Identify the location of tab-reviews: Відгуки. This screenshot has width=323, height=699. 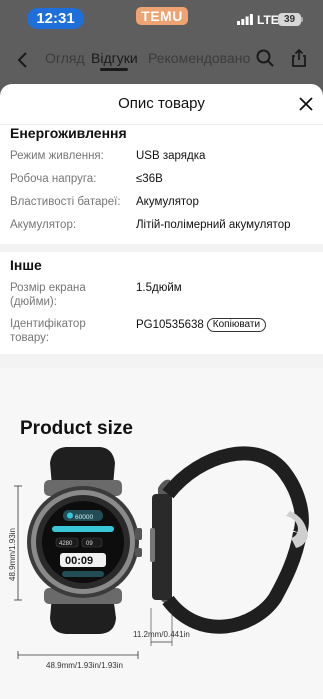
(114, 58).